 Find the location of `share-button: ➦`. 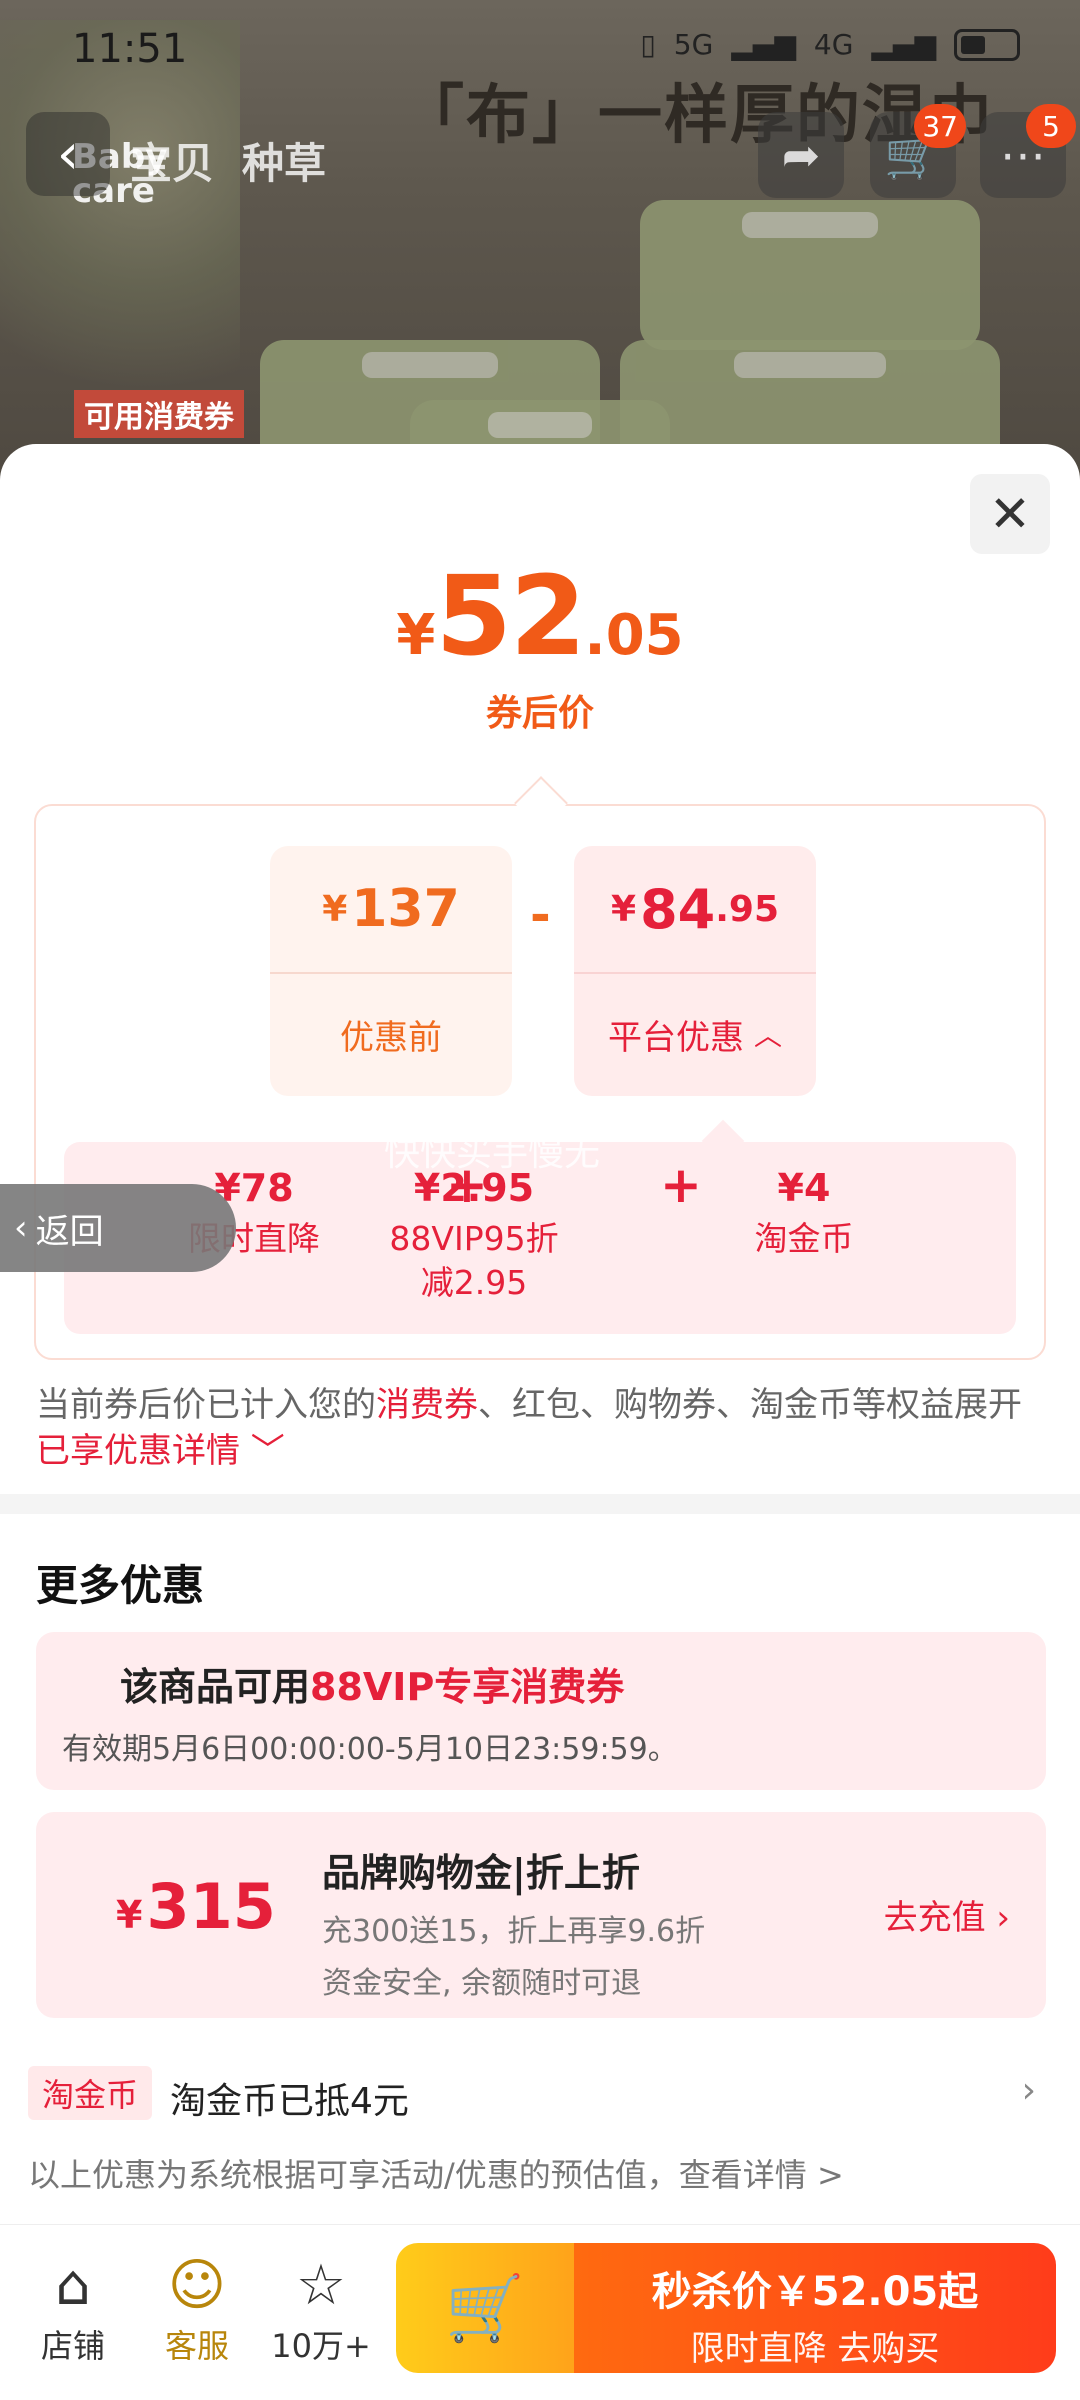

share-button: ➦ is located at coordinates (801, 155).